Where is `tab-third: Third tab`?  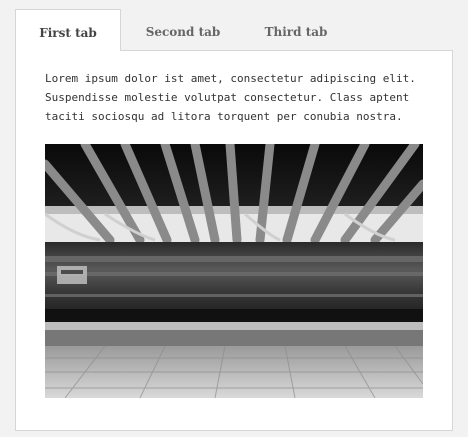
tab-third: Third tab is located at coordinates (296, 29).